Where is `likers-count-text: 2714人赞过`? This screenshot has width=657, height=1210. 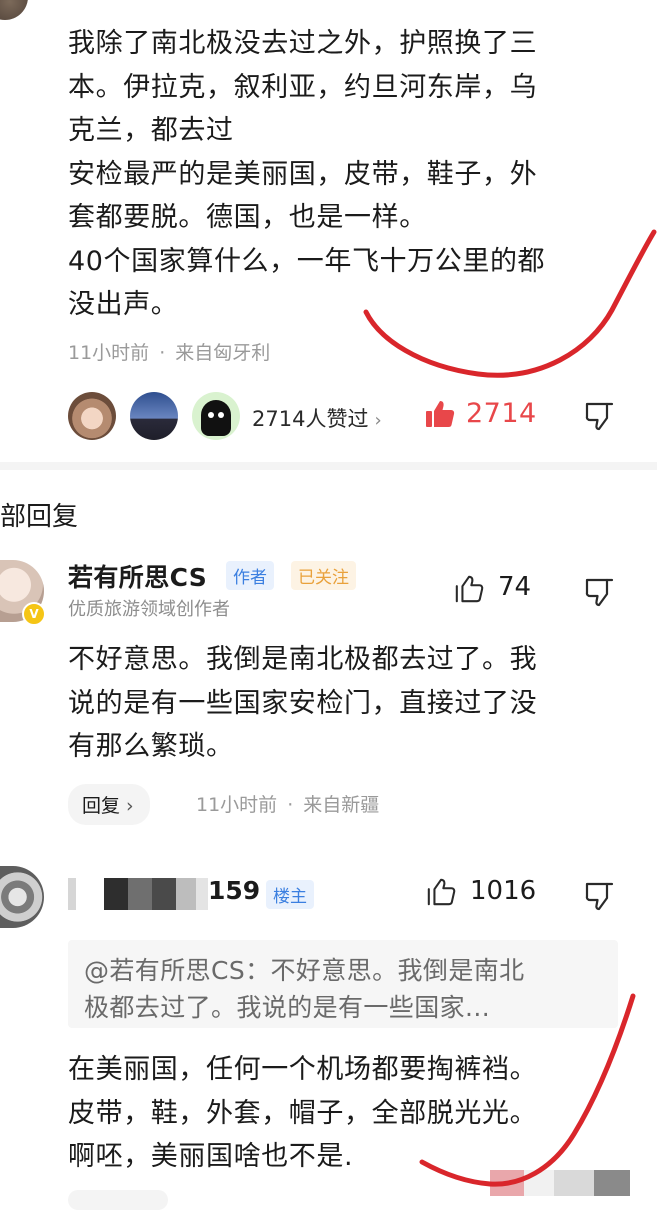 likers-count-text: 2714人赞过 is located at coordinates (310, 419).